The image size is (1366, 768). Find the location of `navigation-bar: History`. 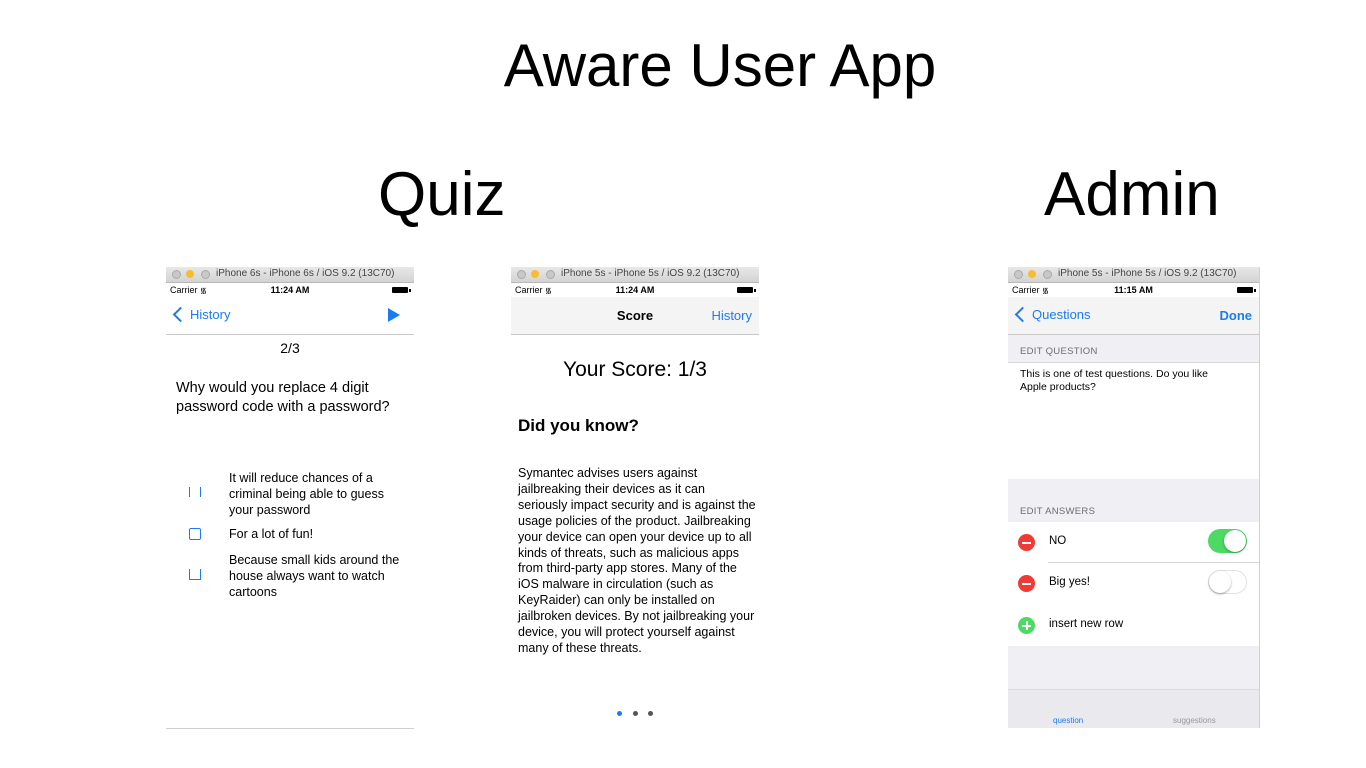

navigation-bar: History is located at coordinates (290, 316).